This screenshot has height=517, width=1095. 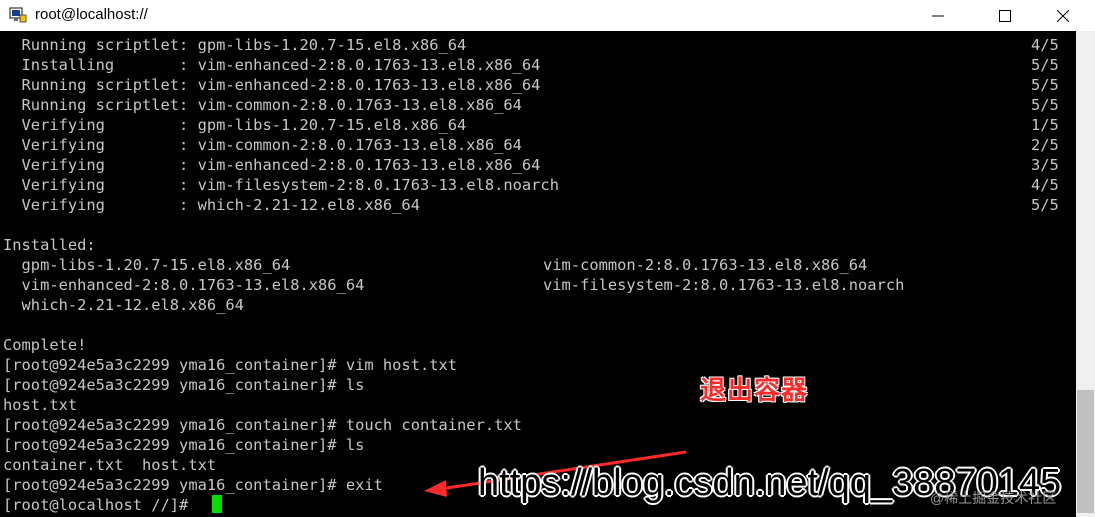 I want to click on shell-prompt: [root@localhost //]#, so click(x=100, y=505).